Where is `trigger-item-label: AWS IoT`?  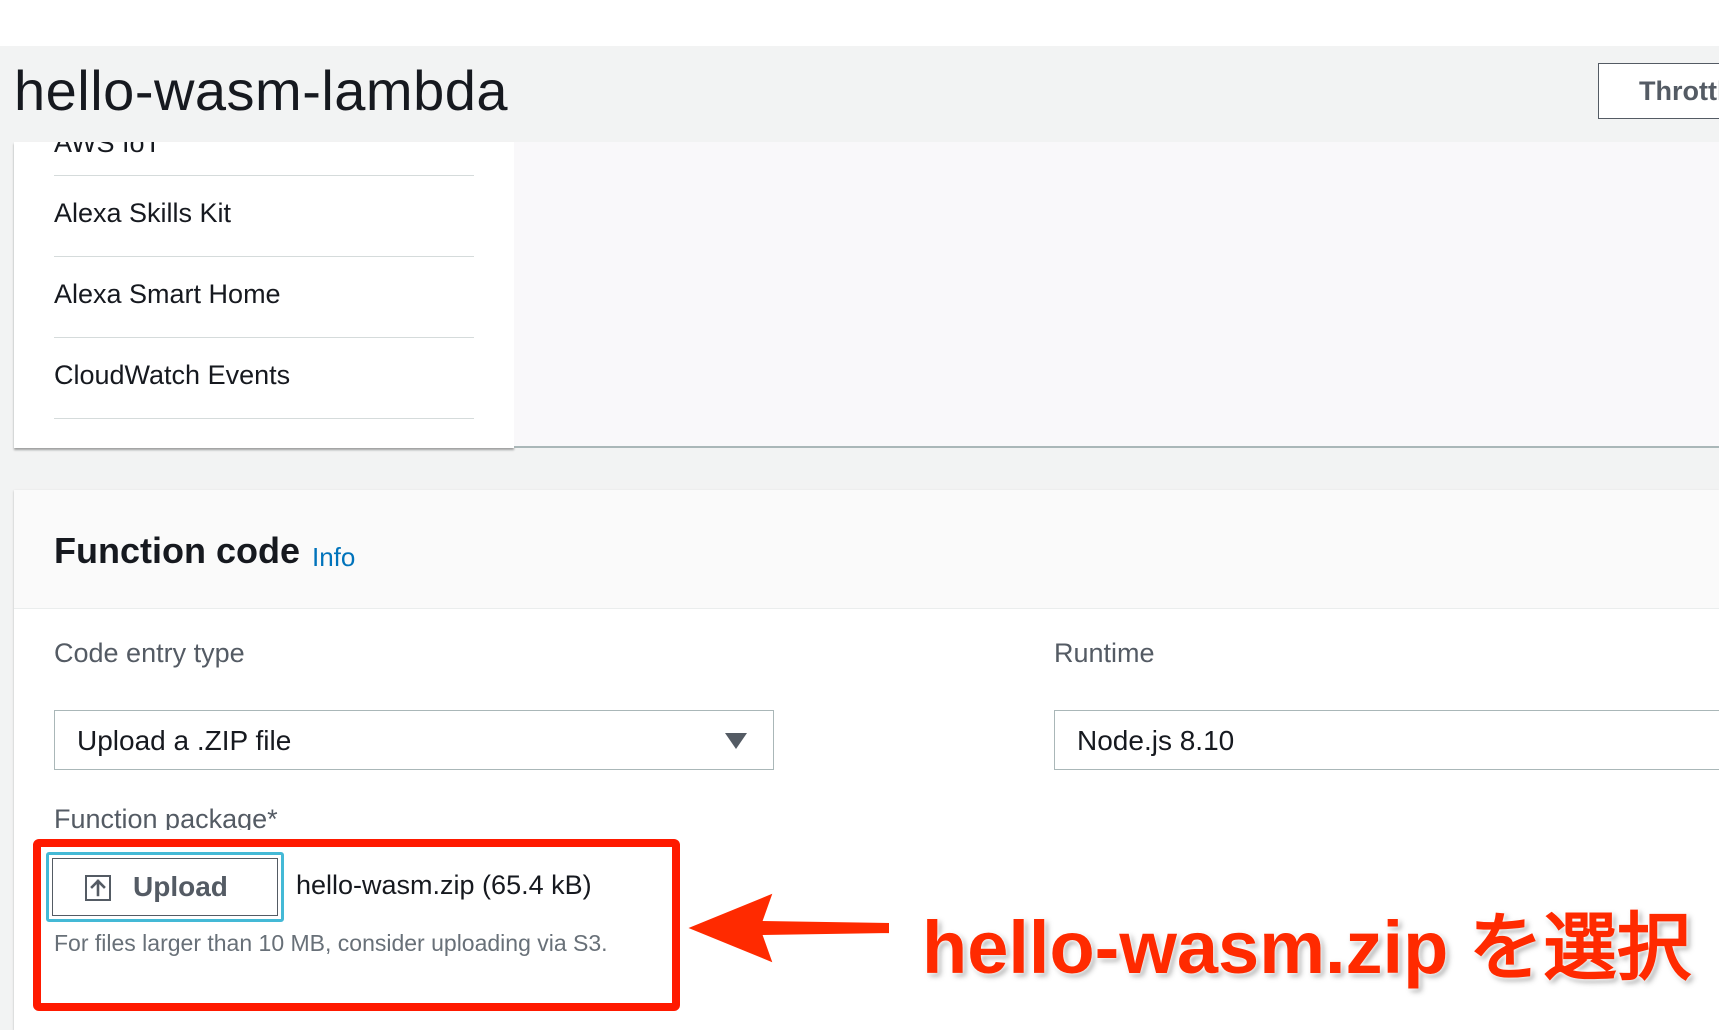
trigger-item-label: AWS IoT is located at coordinates (108, 150).